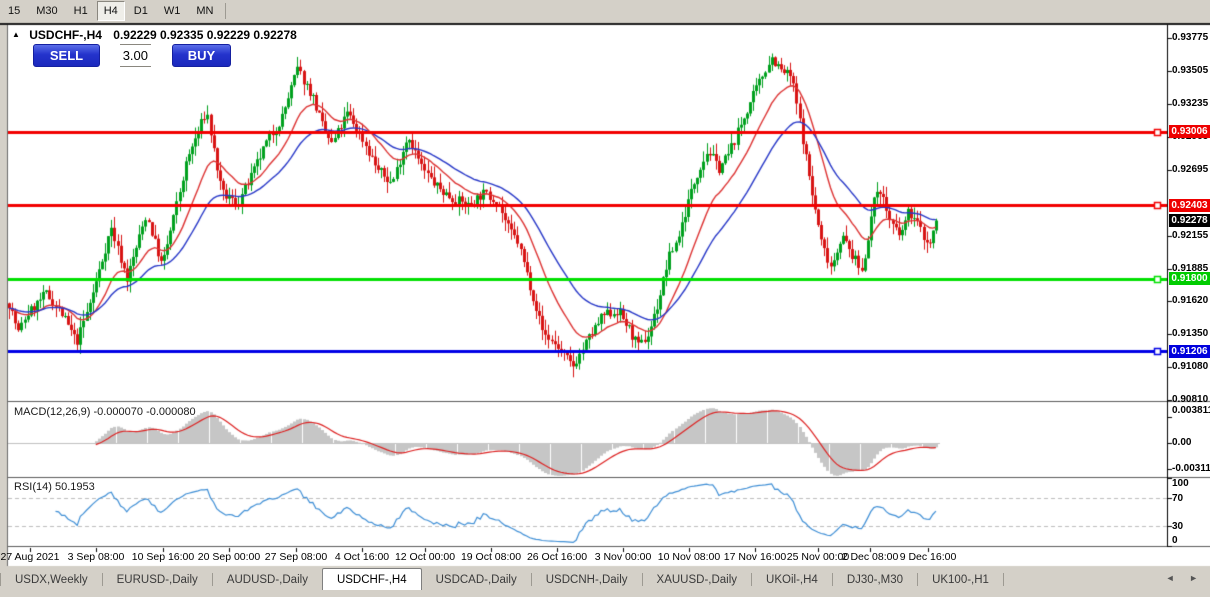 This screenshot has height=597, width=1210. I want to click on price-axis-tick: 0.93505, so click(1190, 70).